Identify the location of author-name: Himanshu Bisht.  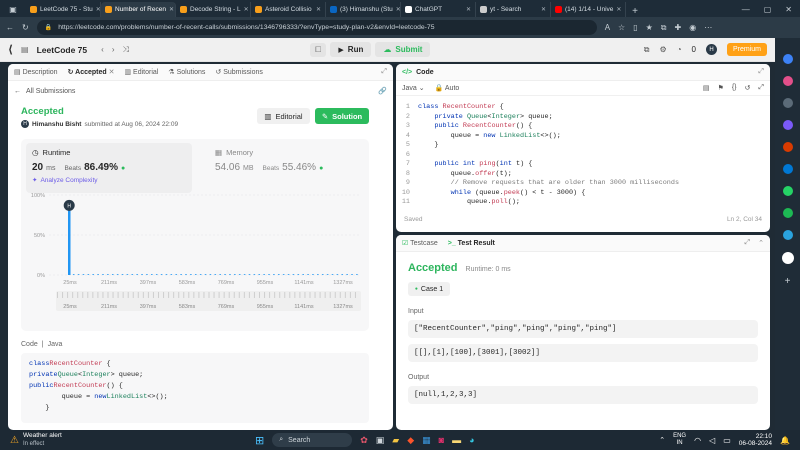
(56, 124).